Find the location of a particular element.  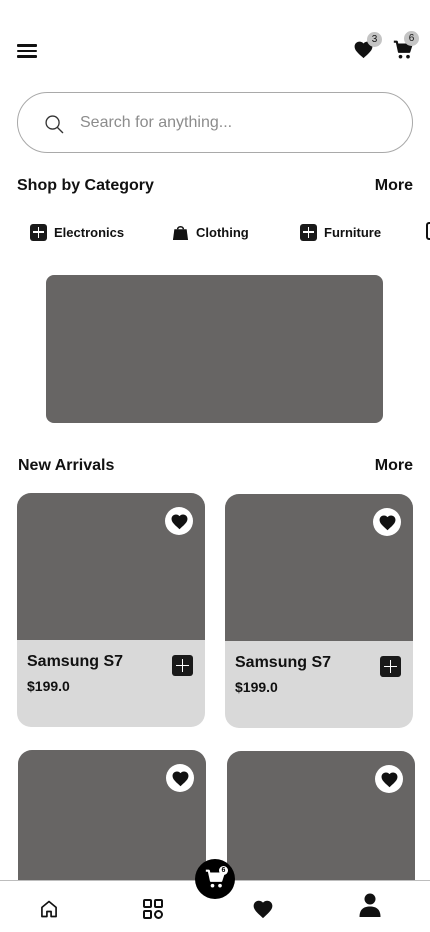

nav-wishlist is located at coordinates (263, 909).